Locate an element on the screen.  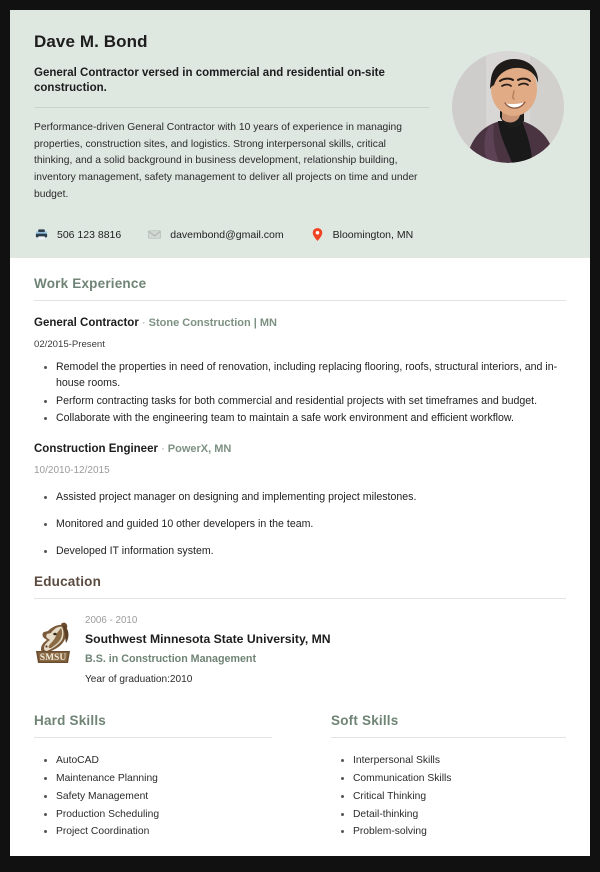
location-pin-icon is located at coordinates (317, 234).